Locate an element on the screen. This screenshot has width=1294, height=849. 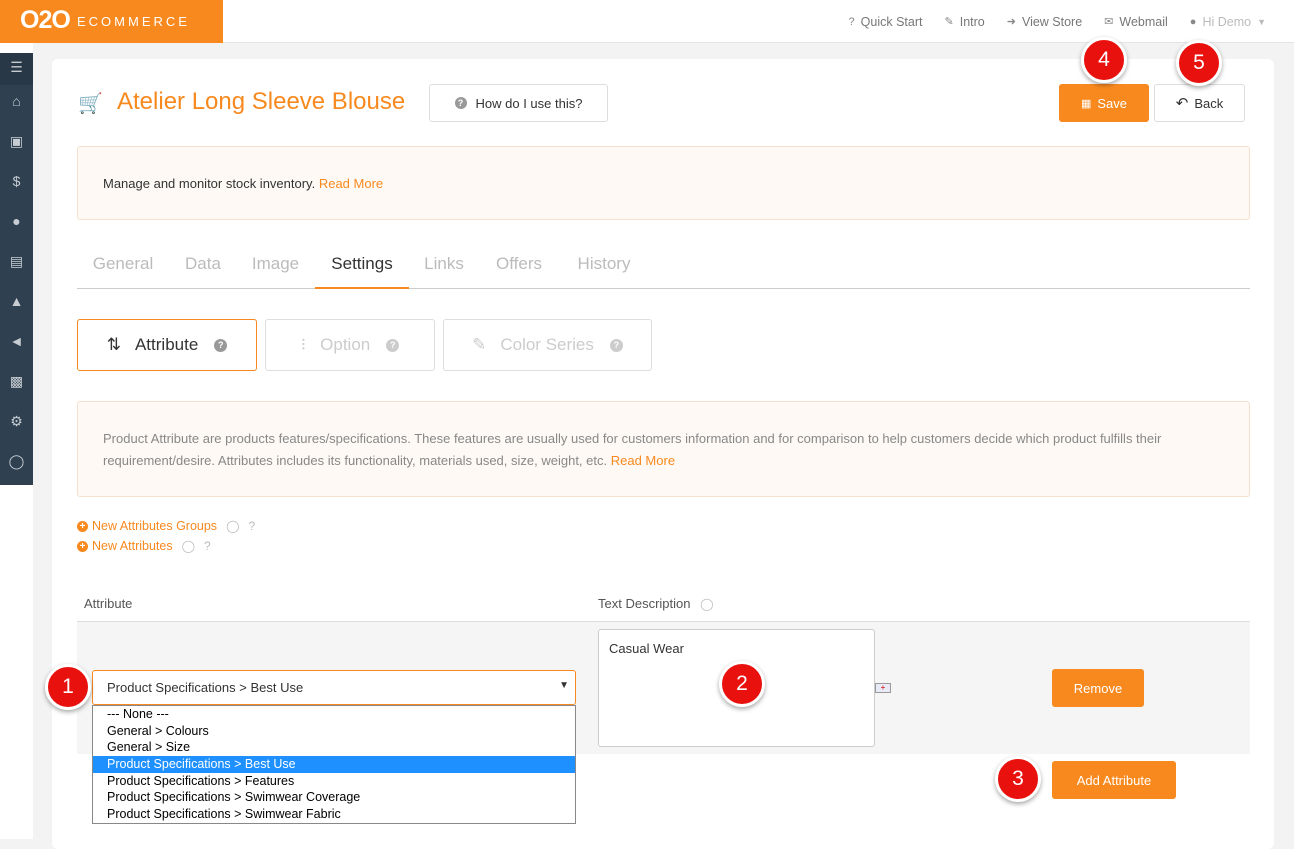
logo-sub-text: ECOMMERCE is located at coordinates (133, 21).